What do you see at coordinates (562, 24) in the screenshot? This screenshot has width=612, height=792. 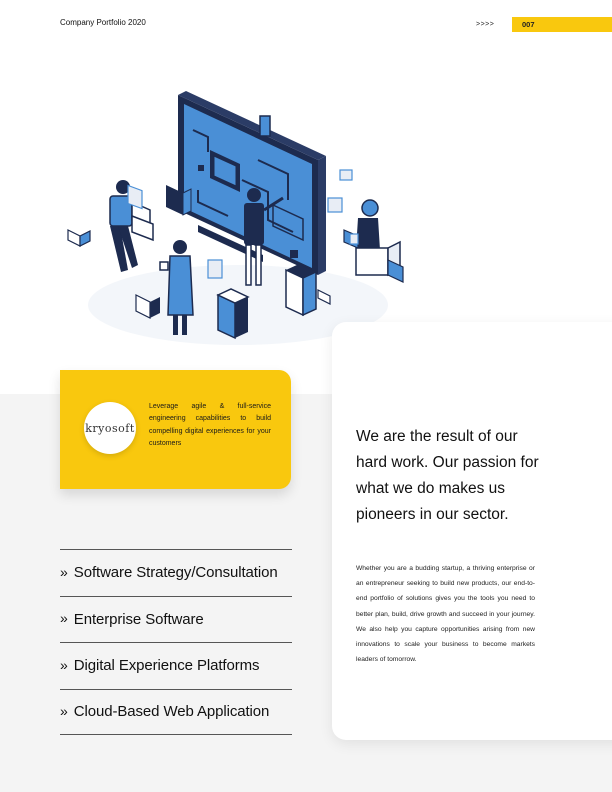 I see `page-number-tab: 007` at bounding box center [562, 24].